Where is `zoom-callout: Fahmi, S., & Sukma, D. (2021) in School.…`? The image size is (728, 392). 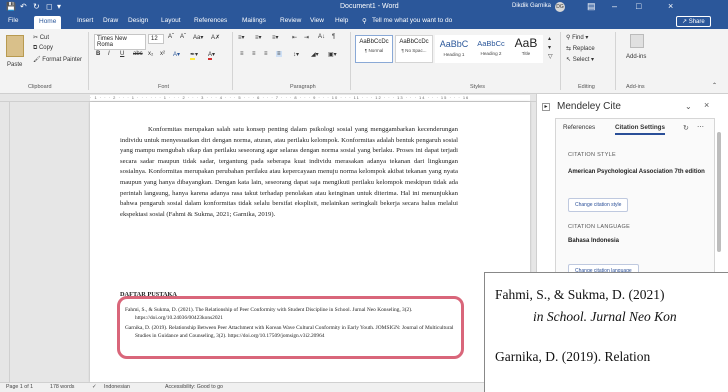 zoom-callout: Fahmi, S., & Sukma, D. (2021) in School.… is located at coordinates (606, 332).